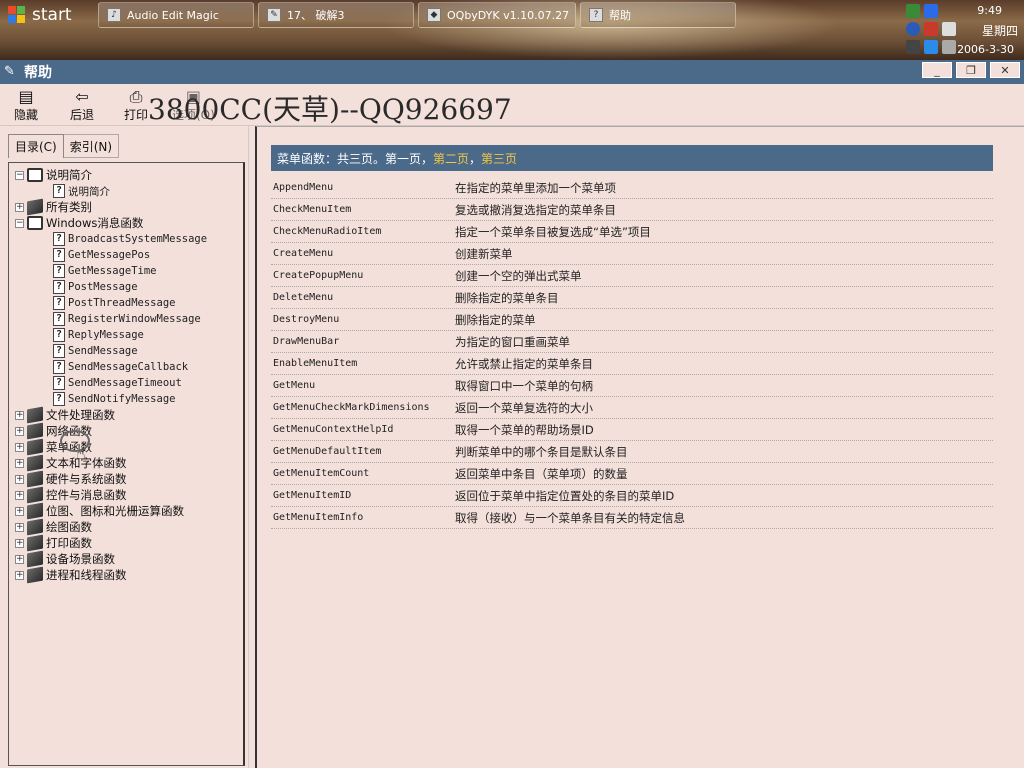  Describe the element at coordinates (95, 287) in the screenshot. I see `tree-item: ? PostMessage` at that location.